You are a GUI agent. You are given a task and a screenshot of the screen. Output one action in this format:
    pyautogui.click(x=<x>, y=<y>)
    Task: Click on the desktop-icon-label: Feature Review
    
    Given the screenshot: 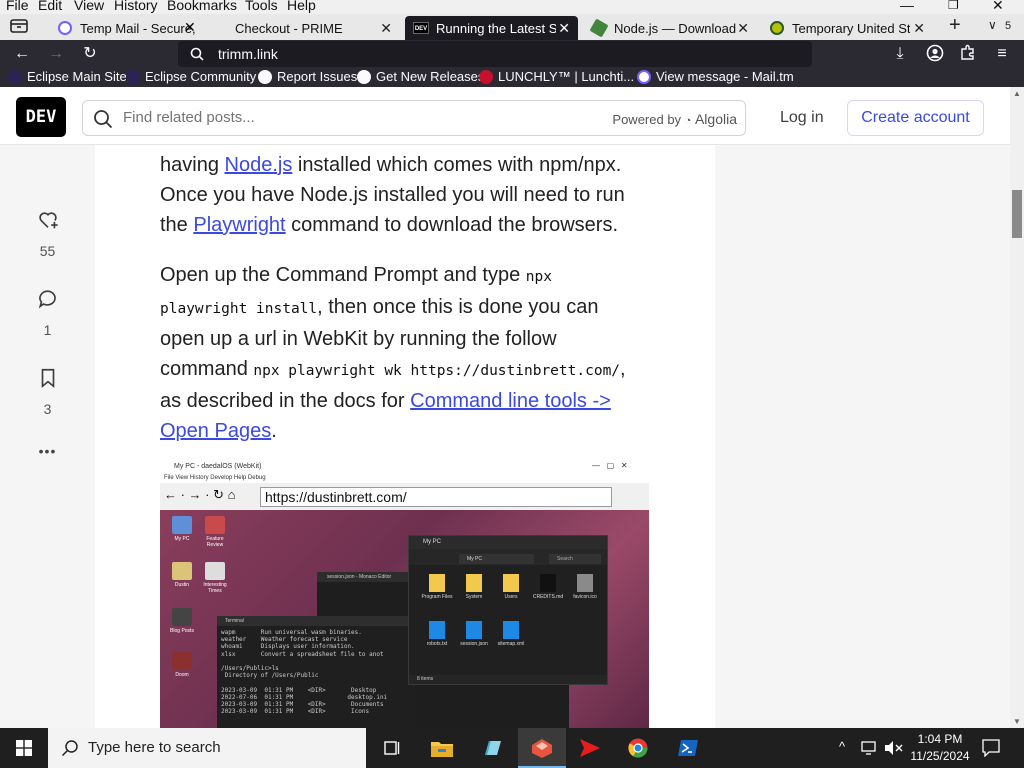 What is the action you would take?
    pyautogui.click(x=215, y=542)
    